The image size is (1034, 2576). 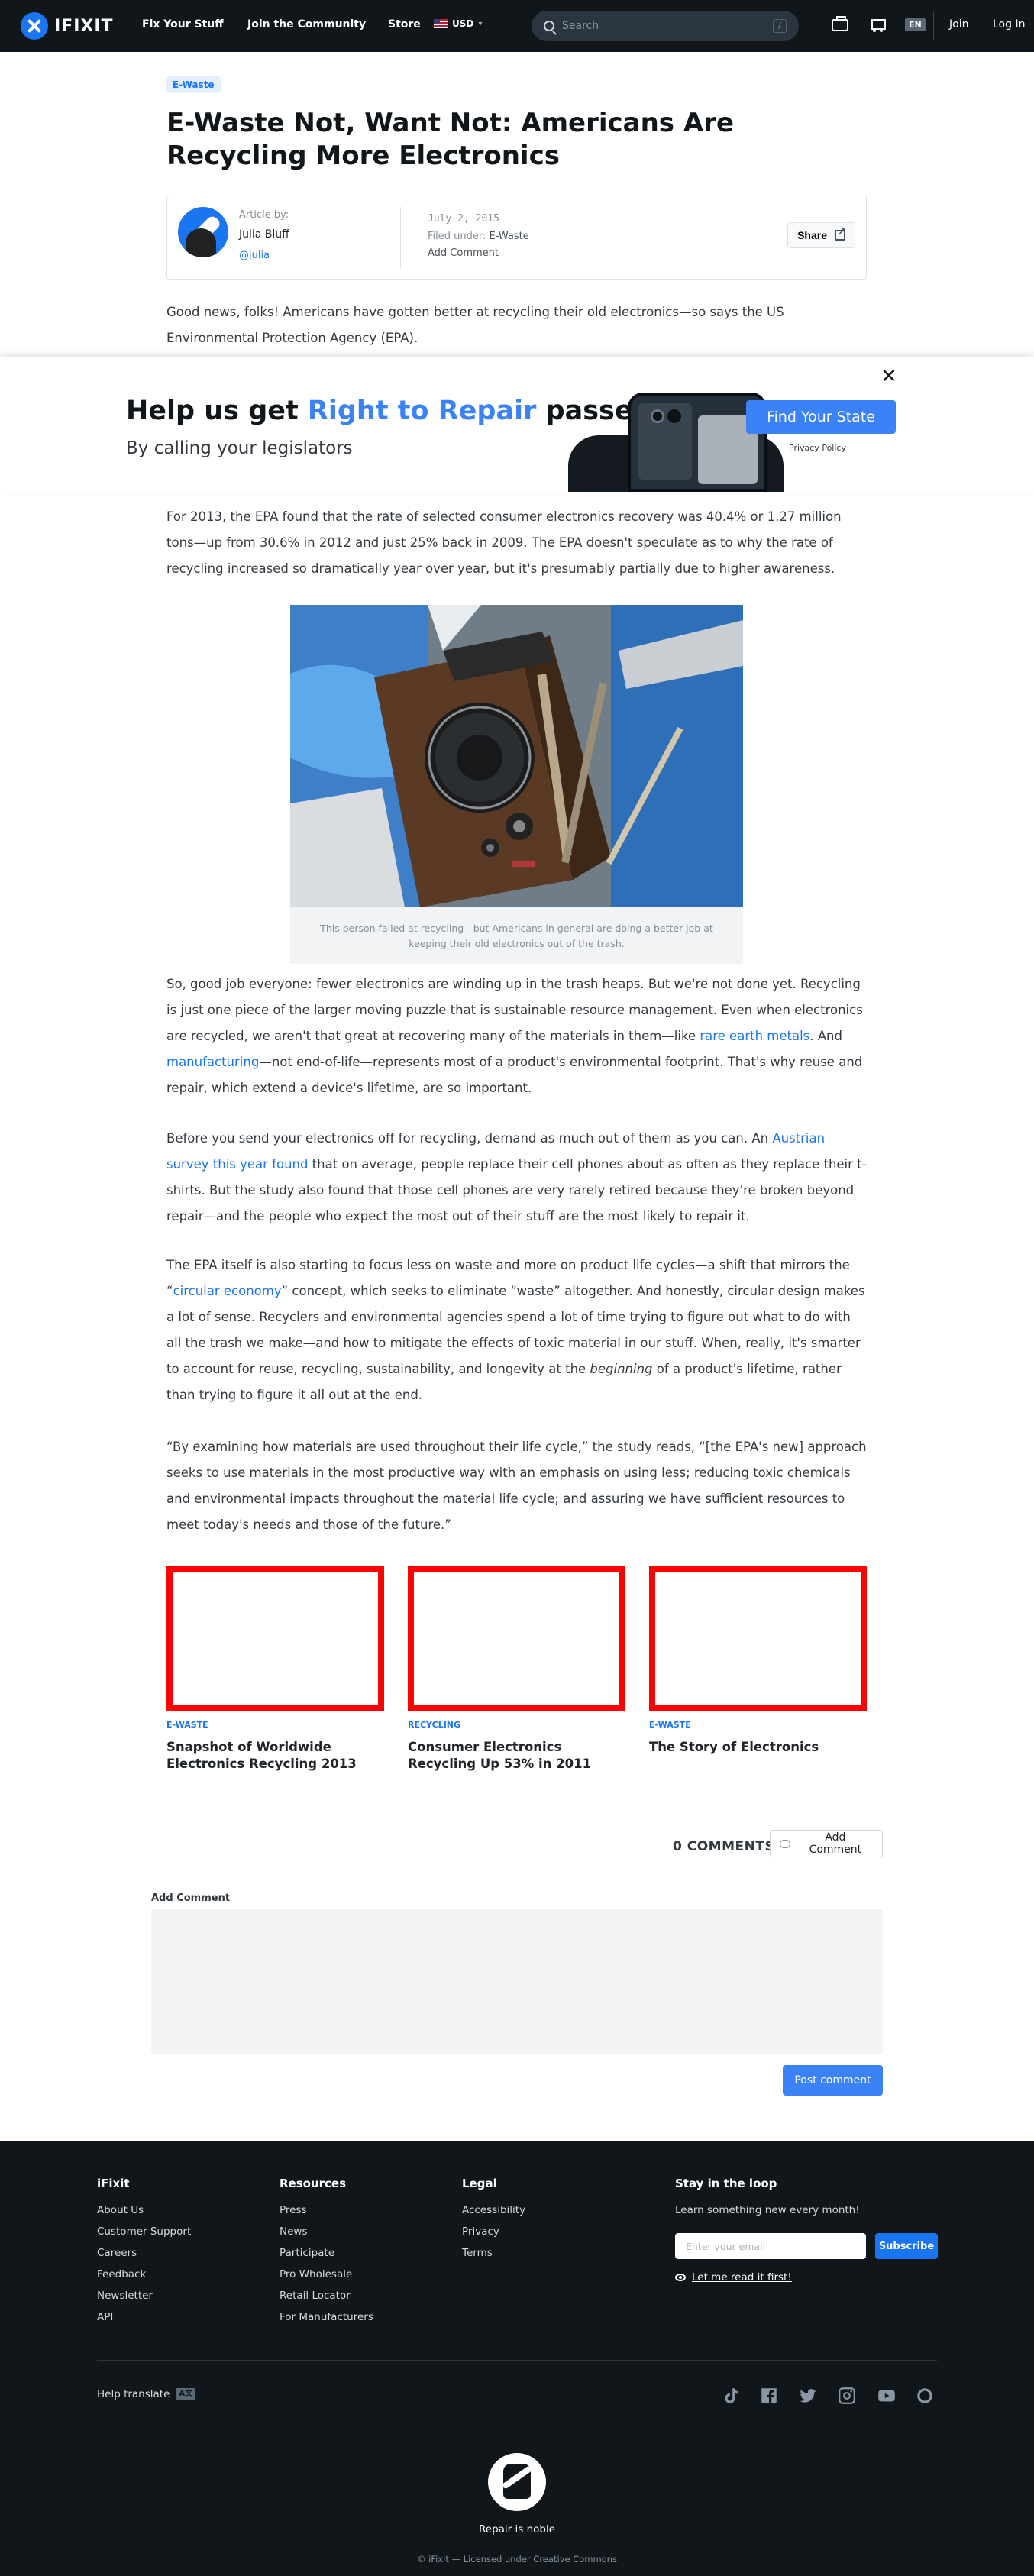 What do you see at coordinates (326, 2253) in the screenshot?
I see `footer-link: Participate` at bounding box center [326, 2253].